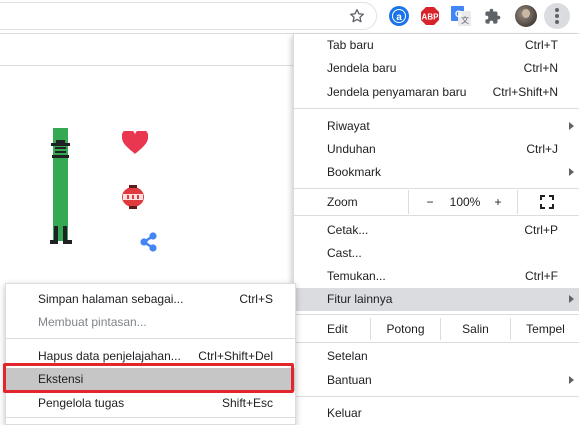 This screenshot has width=579, height=425. What do you see at coordinates (337, 329) in the screenshot?
I see `edit-label: Edit` at bounding box center [337, 329].